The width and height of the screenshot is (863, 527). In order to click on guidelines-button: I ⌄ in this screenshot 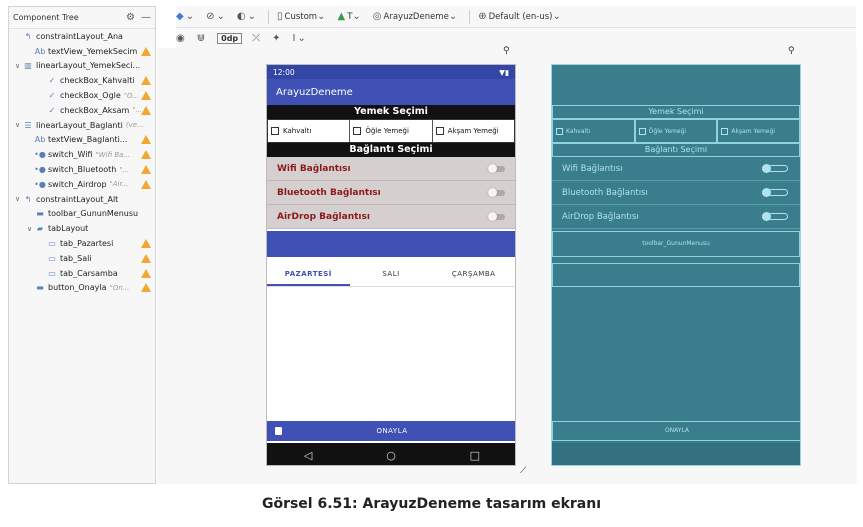, I will do `click(300, 38)`.